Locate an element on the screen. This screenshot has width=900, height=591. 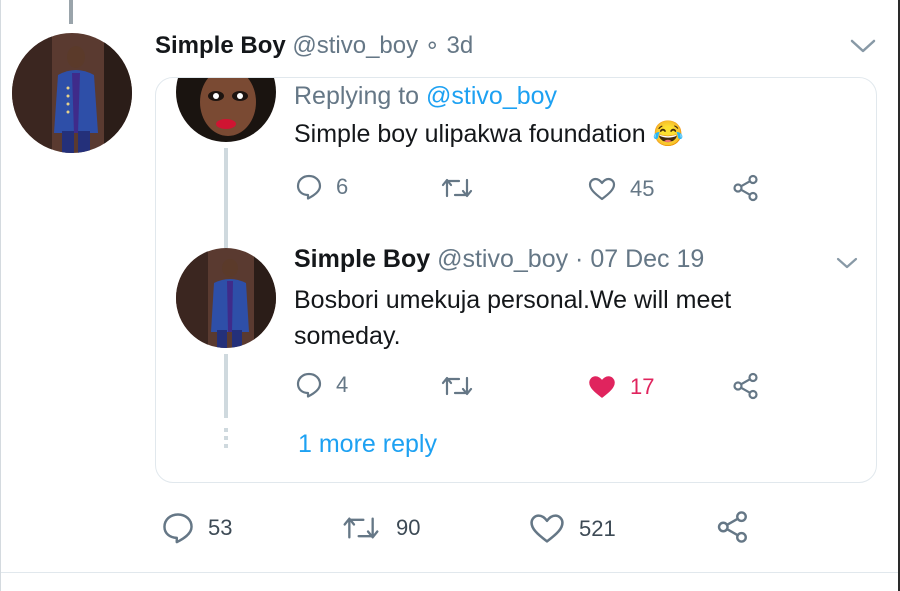
tweet-like-count: 521 is located at coordinates (597, 528).